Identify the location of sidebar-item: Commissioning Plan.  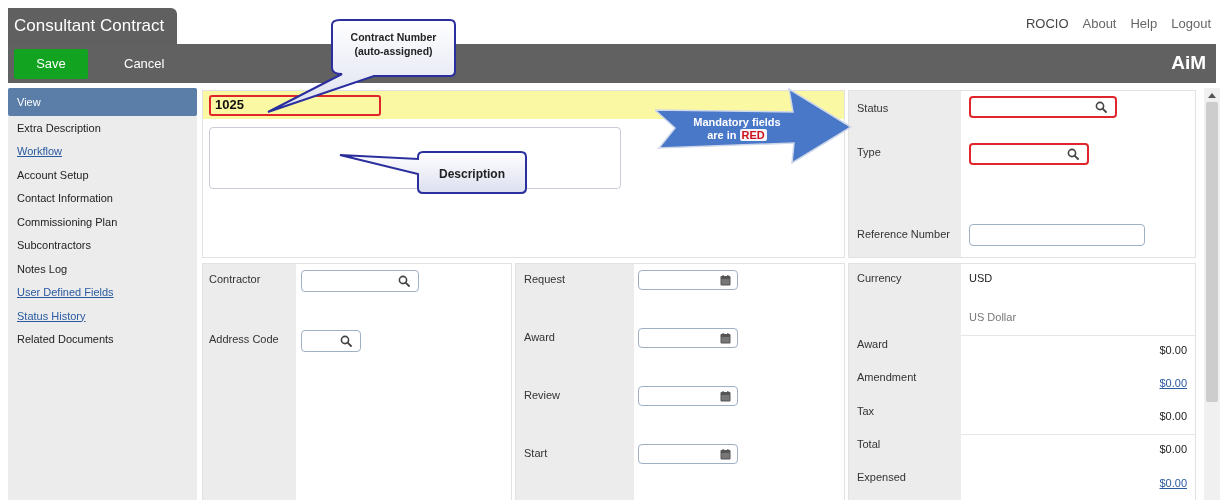
(102, 222).